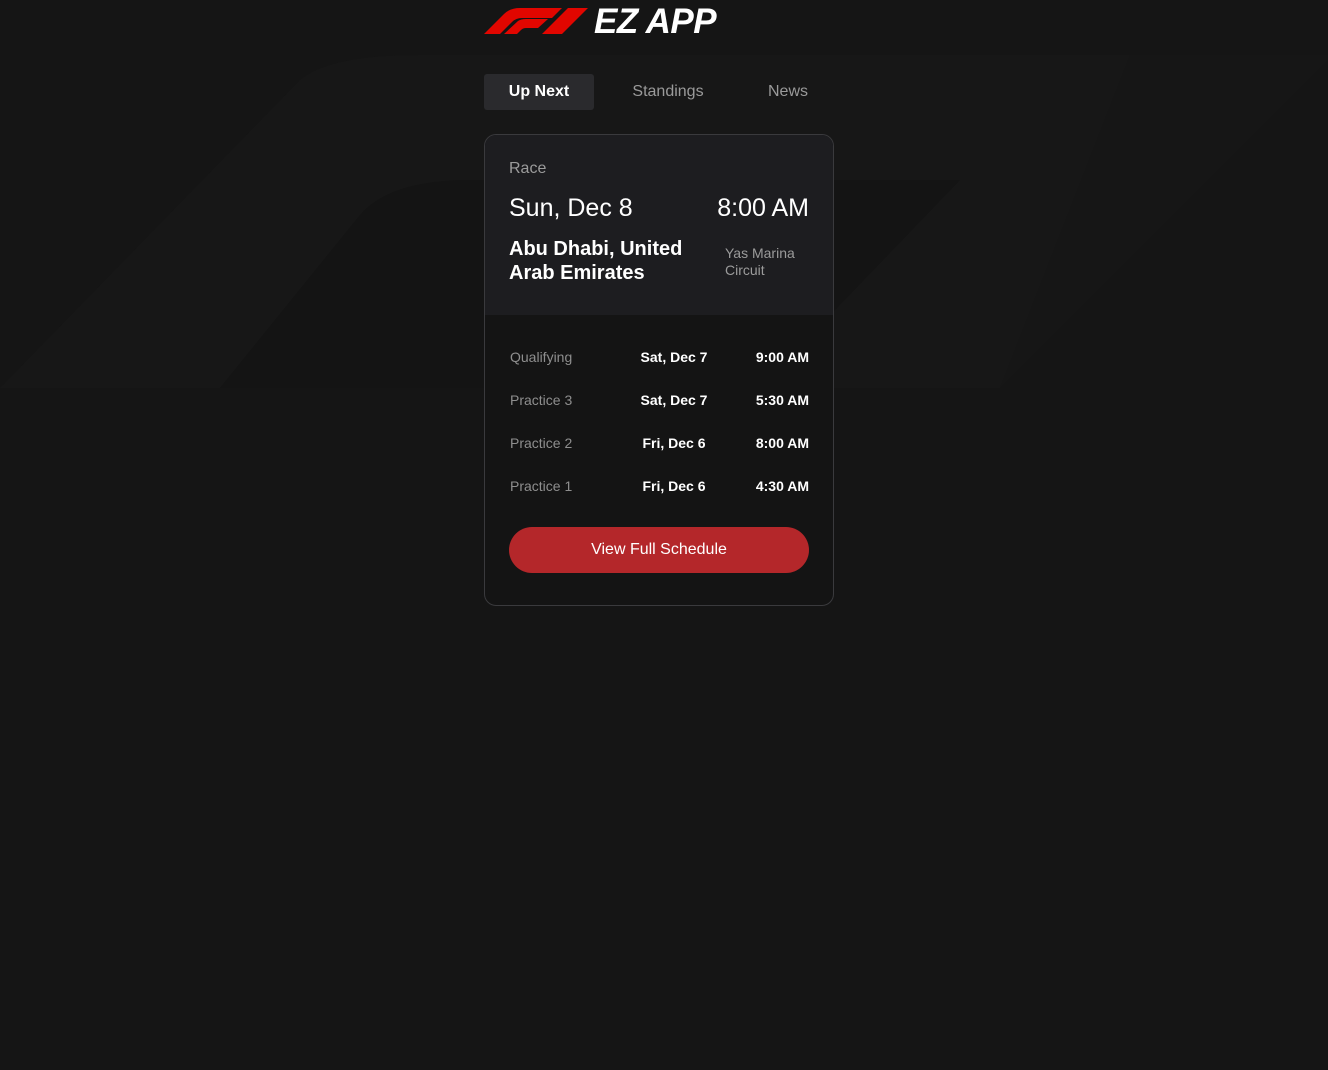 This screenshot has width=1328, height=1070. I want to click on session-row-practice-1: Practice 1 Fri, Dec 6 4:30 AM, so click(659, 485).